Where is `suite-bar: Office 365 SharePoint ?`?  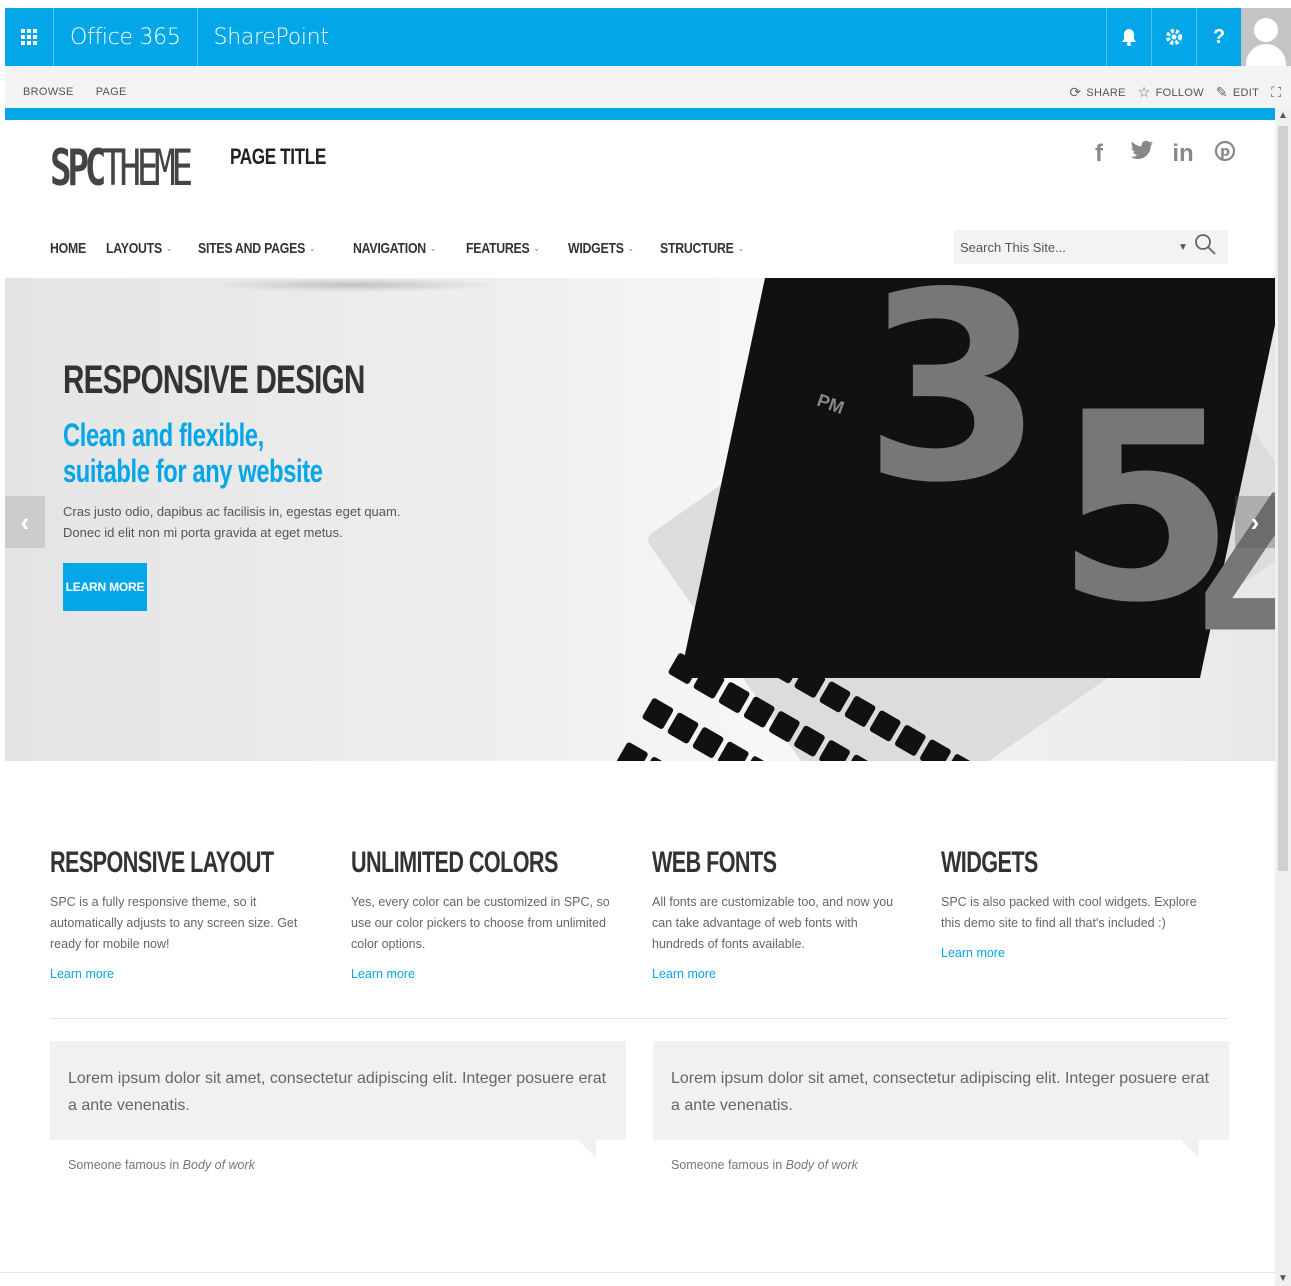
suite-bar: Office 365 SharePoint ? is located at coordinates (648, 37).